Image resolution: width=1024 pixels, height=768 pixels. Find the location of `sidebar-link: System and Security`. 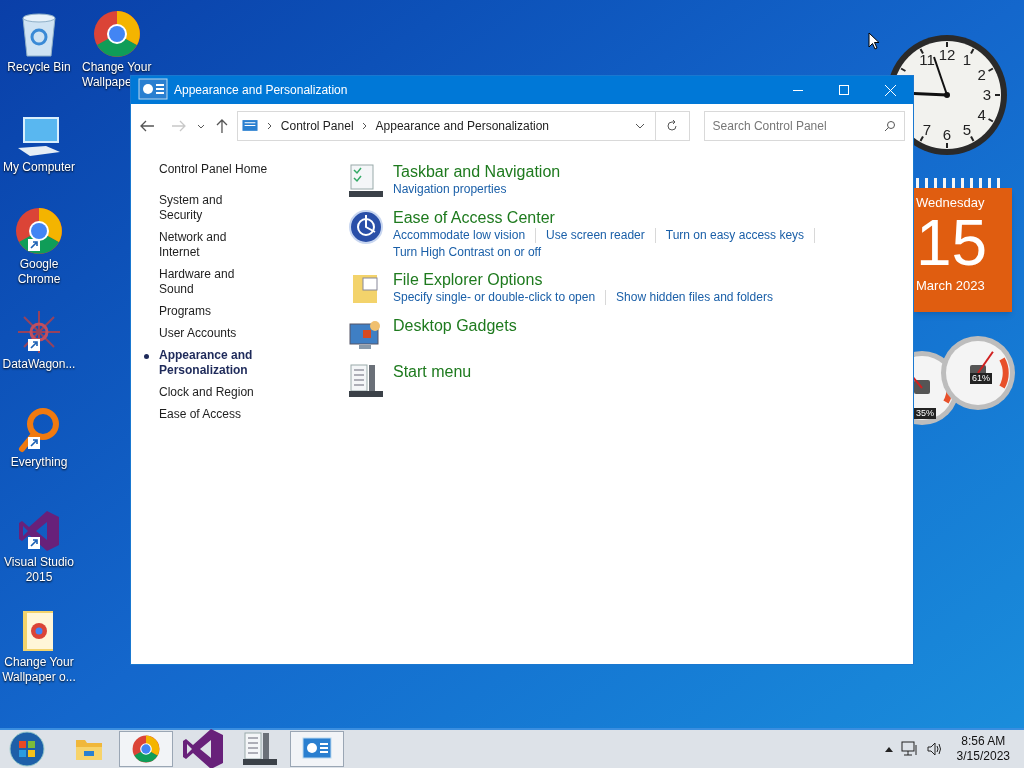

sidebar-link: System and Security is located at coordinates (214, 208).